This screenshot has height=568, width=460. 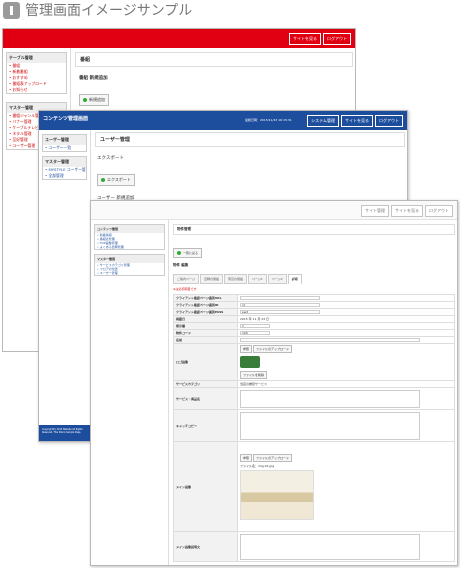 I want to click on sidebar-item: • お知らせ, so click(x=36, y=90).